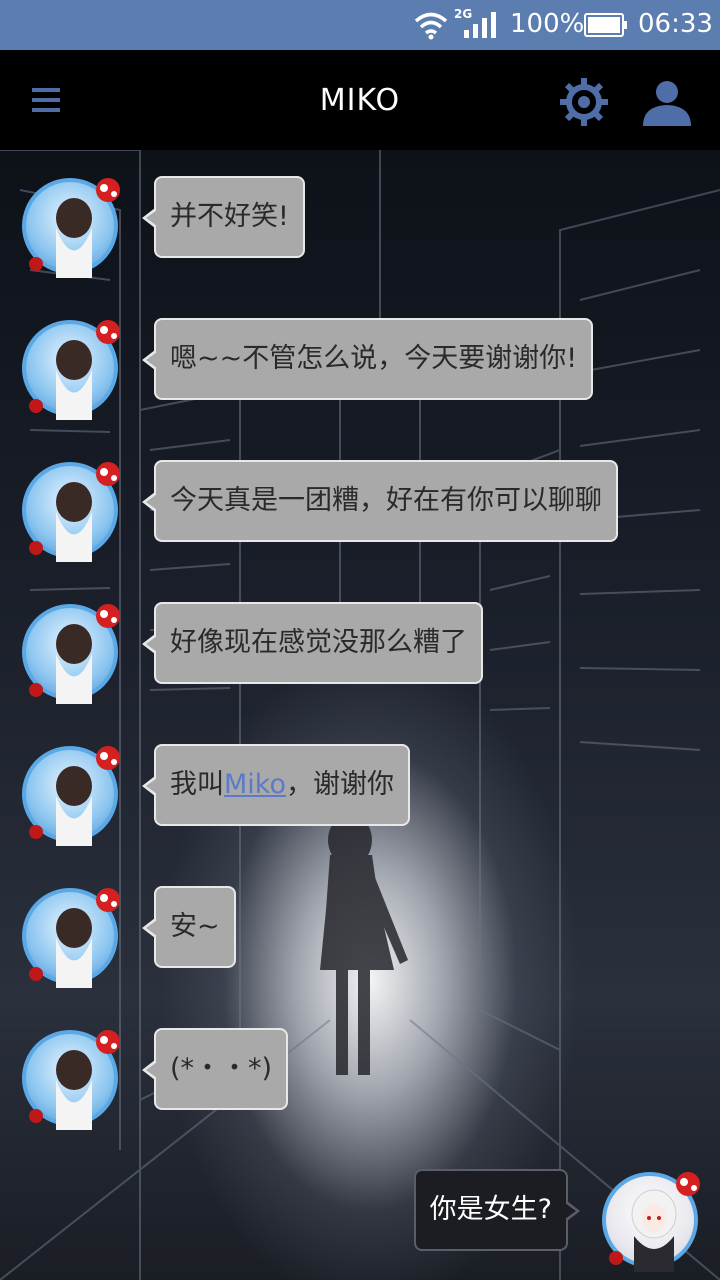  What do you see at coordinates (497, 1210) in the screenshot?
I see `message-bubble: 你是女生?` at bounding box center [497, 1210].